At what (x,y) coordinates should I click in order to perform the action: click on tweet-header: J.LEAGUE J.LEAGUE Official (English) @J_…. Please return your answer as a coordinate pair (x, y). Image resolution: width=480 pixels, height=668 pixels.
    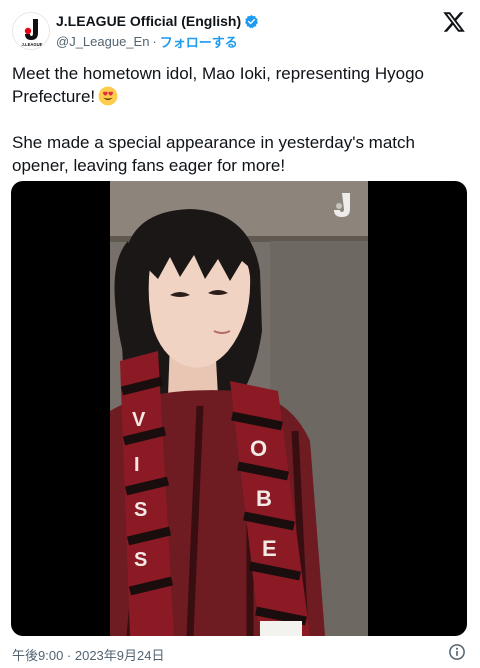
    Looking at the image, I should click on (240, 28).